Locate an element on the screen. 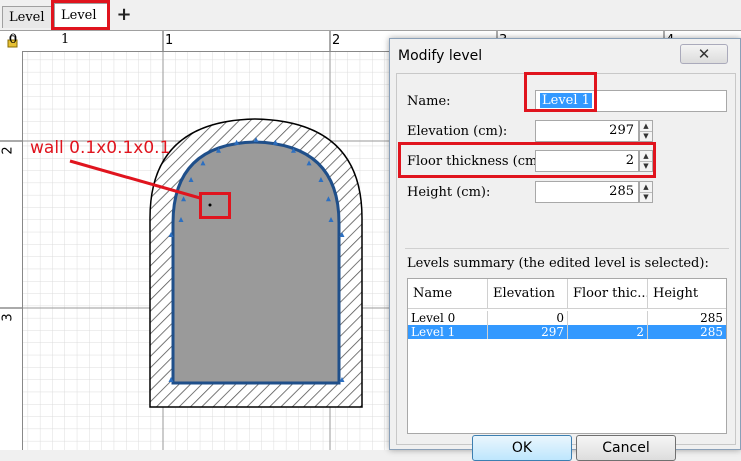 The height and width of the screenshot is (461, 741). elevation-field: 297 is located at coordinates (587, 131).